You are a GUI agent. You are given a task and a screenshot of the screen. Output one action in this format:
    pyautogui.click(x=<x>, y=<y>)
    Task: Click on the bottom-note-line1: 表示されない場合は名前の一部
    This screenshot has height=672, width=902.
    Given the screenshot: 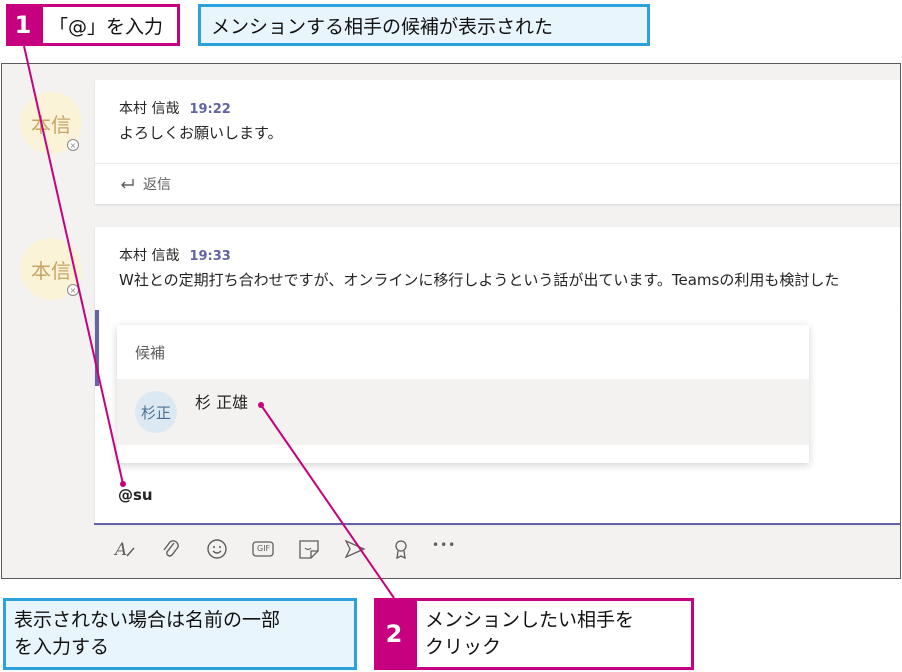 What is the action you would take?
    pyautogui.click(x=147, y=620)
    